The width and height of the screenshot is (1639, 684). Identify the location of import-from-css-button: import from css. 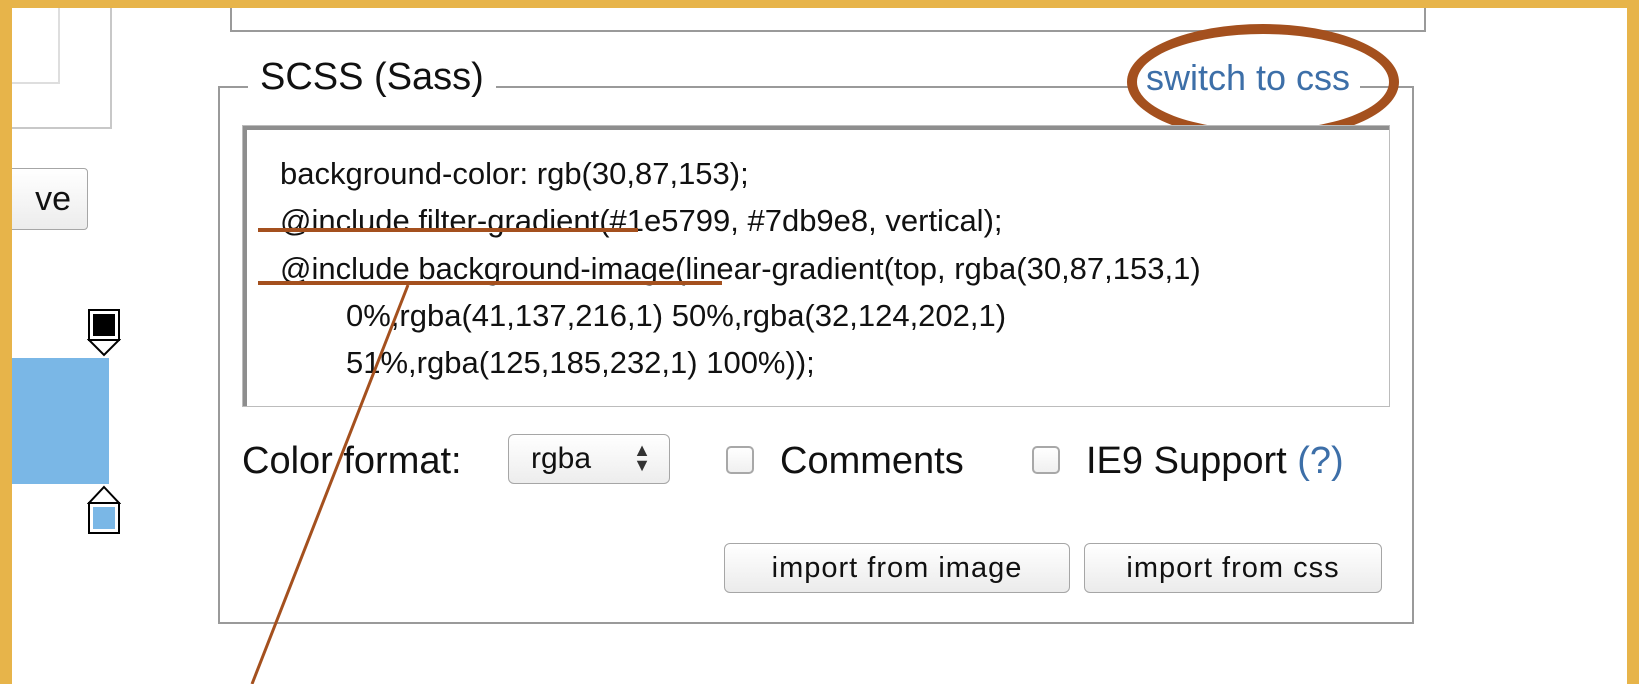
(1233, 568).